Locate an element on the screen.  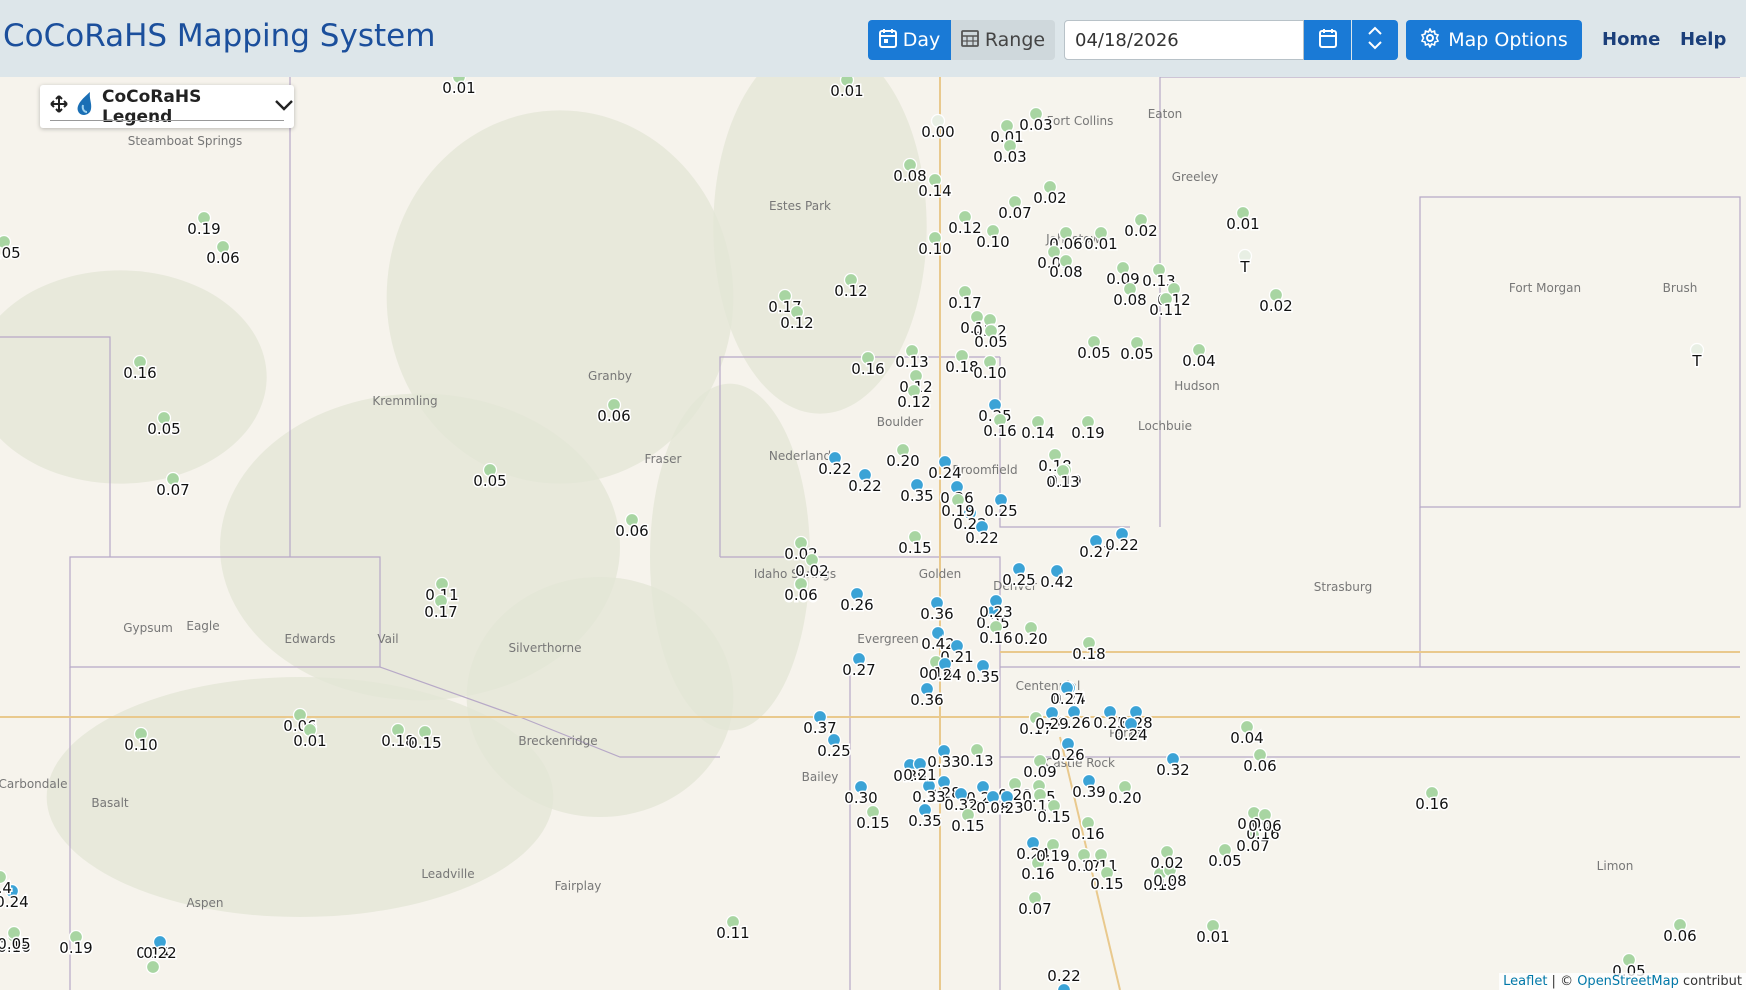
legend-divider is located at coordinates (167, 120).